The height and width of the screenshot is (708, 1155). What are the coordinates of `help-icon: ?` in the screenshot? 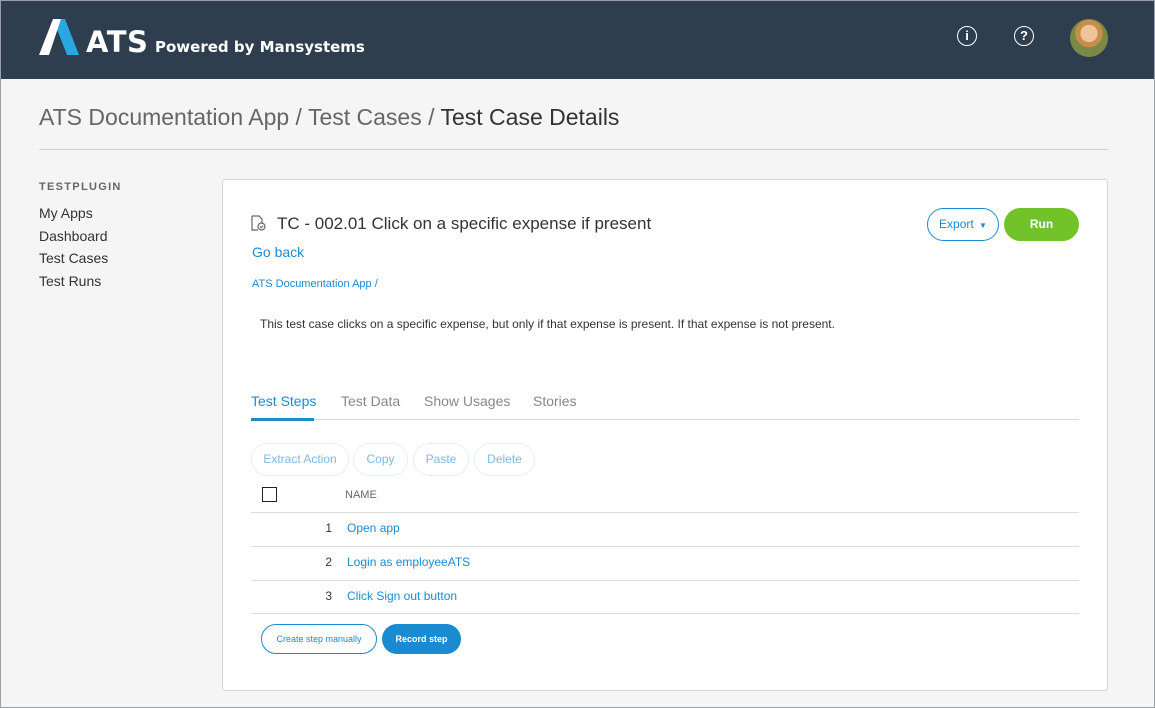 It's located at (1024, 36).